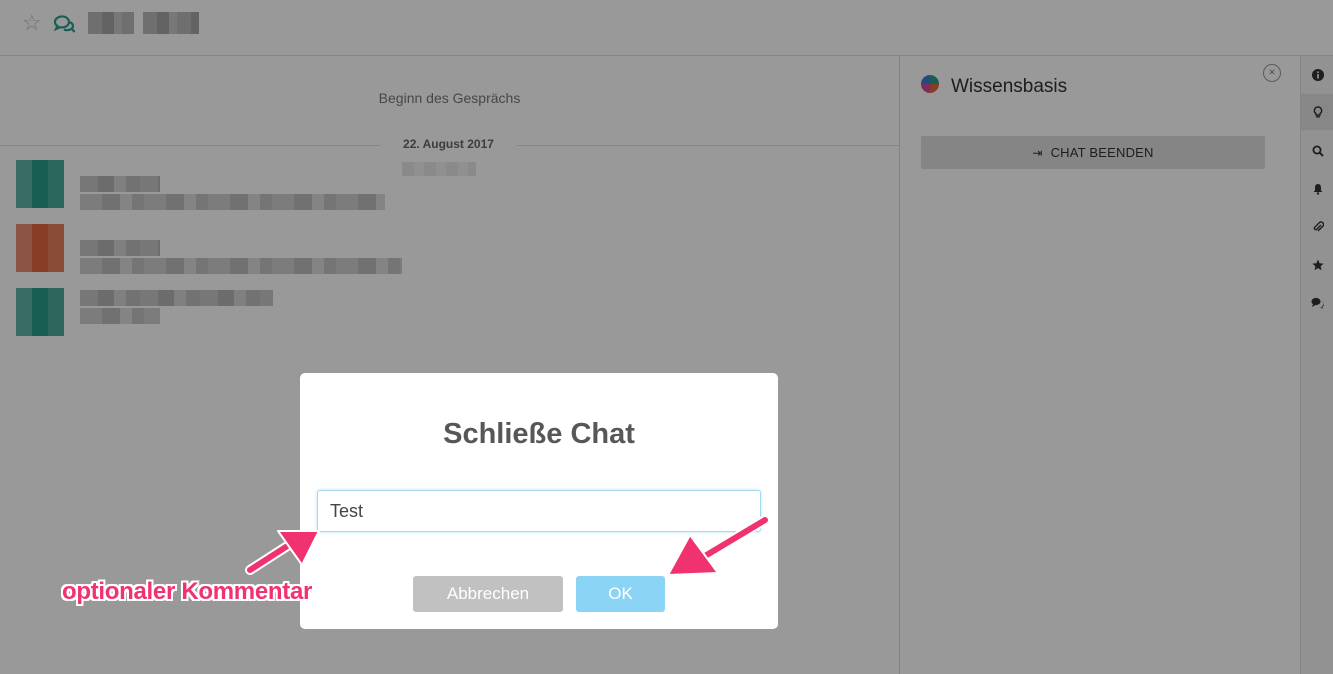 Image resolution: width=1333 pixels, height=674 pixels. I want to click on ok-button: OK, so click(620, 594).